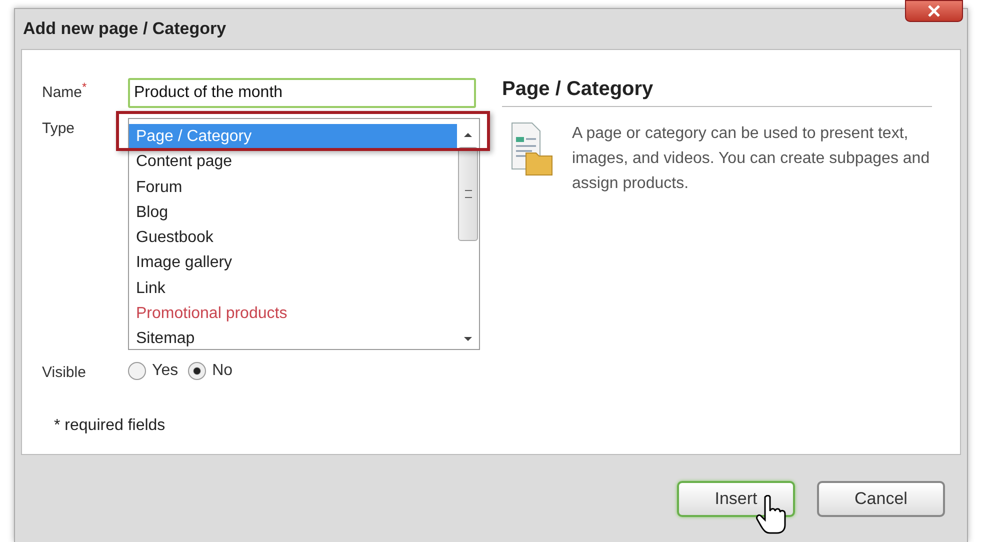 The image size is (983, 542). What do you see at coordinates (64, 372) in the screenshot?
I see `field-label: Visible` at bounding box center [64, 372].